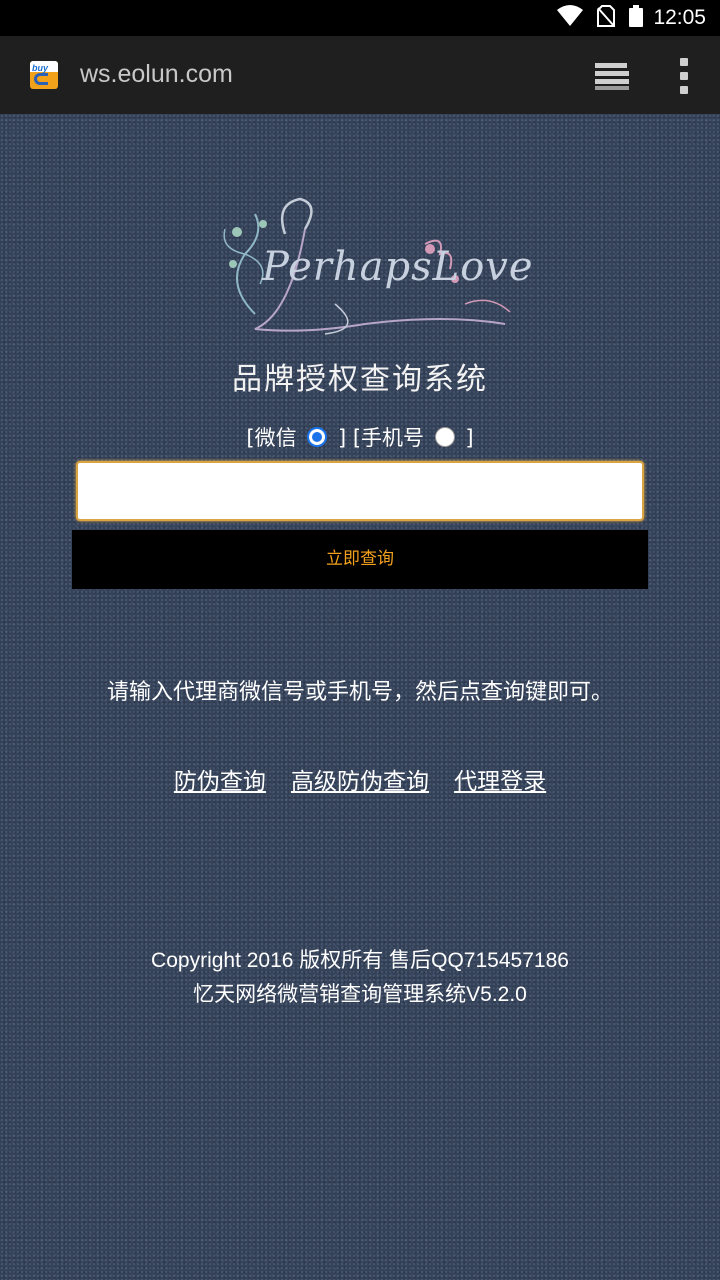 This screenshot has height=1280, width=720. What do you see at coordinates (360, 960) in the screenshot?
I see `footer-copyright: Copyright 2016 版权所有 售后QQ715457186` at bounding box center [360, 960].